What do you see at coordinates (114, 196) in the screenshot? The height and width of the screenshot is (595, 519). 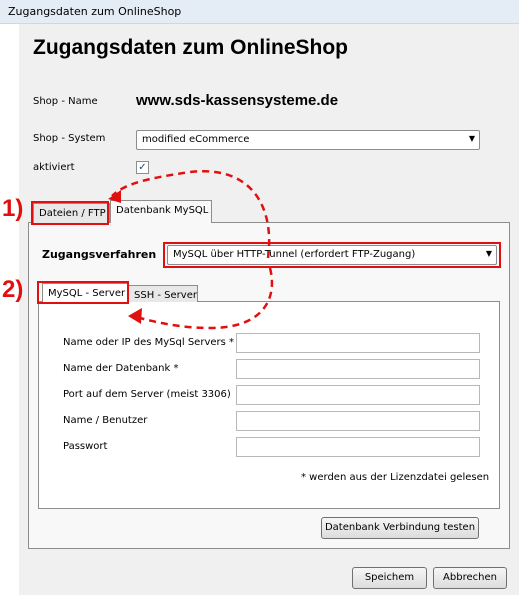 I see `arrow-head-ftp` at bounding box center [114, 196].